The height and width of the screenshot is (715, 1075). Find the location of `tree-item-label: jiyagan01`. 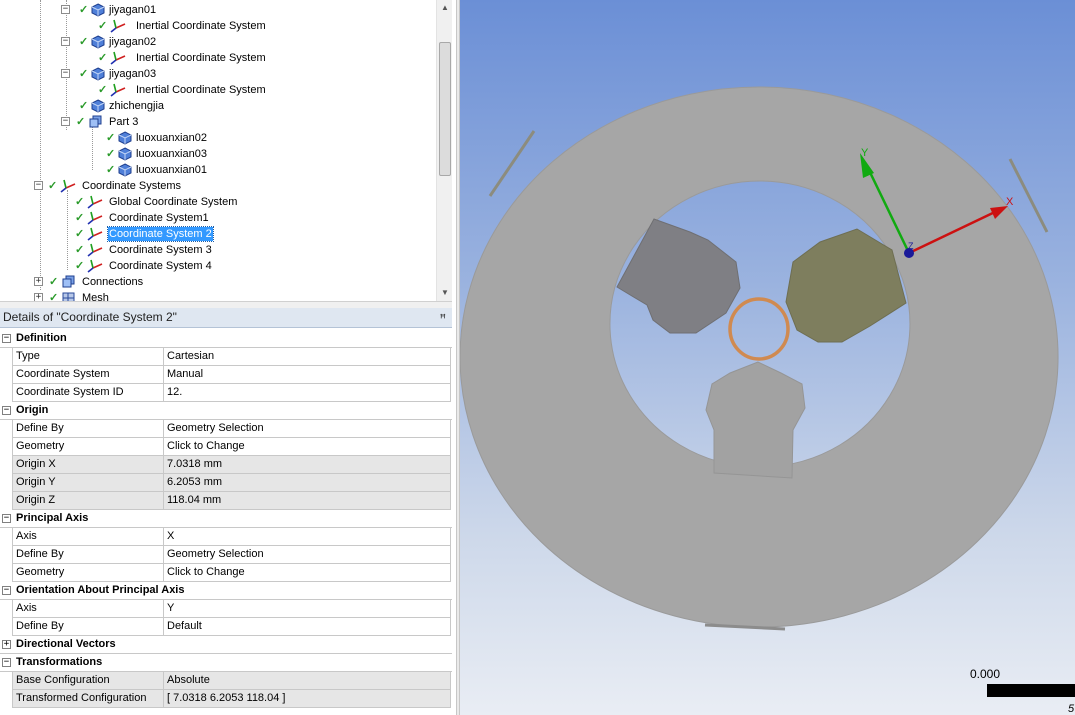

tree-item-label: jiyagan01 is located at coordinates (132, 10).